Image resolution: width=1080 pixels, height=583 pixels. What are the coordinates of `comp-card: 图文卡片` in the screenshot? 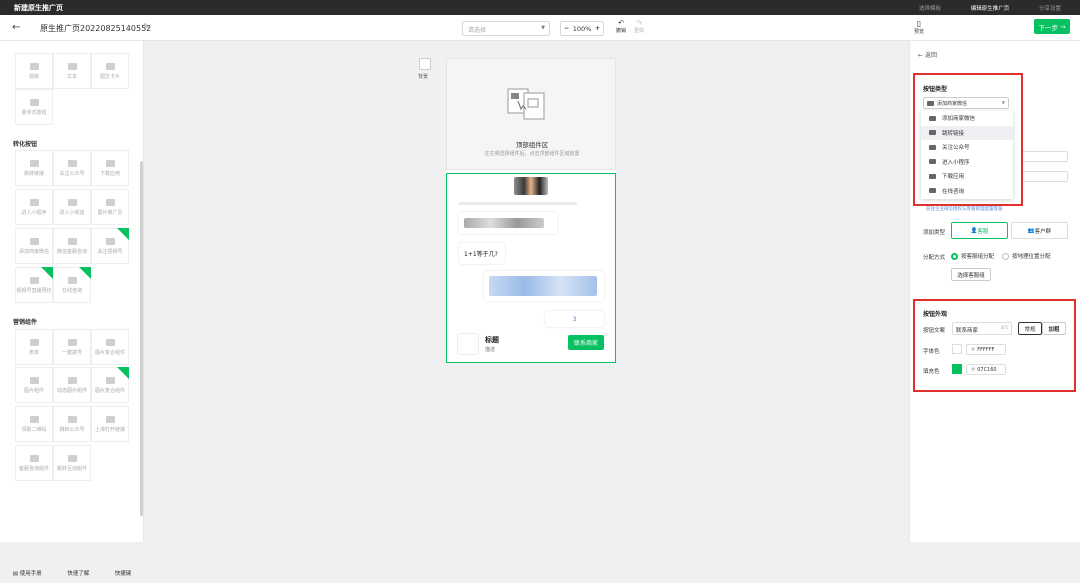 It's located at (110, 71).